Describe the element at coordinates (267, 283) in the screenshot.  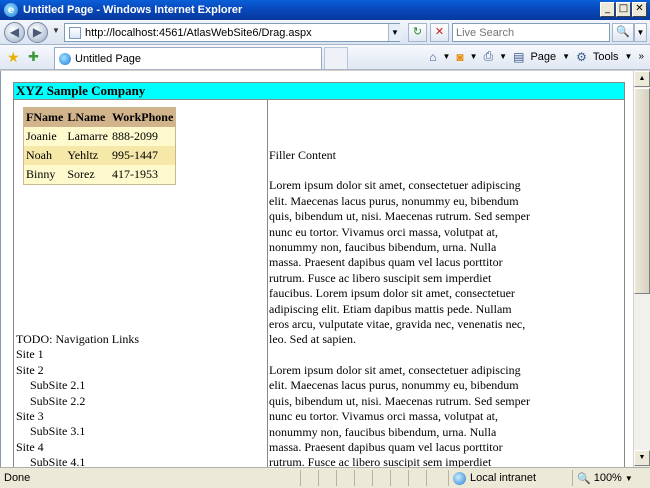
I see `column-divider` at that location.